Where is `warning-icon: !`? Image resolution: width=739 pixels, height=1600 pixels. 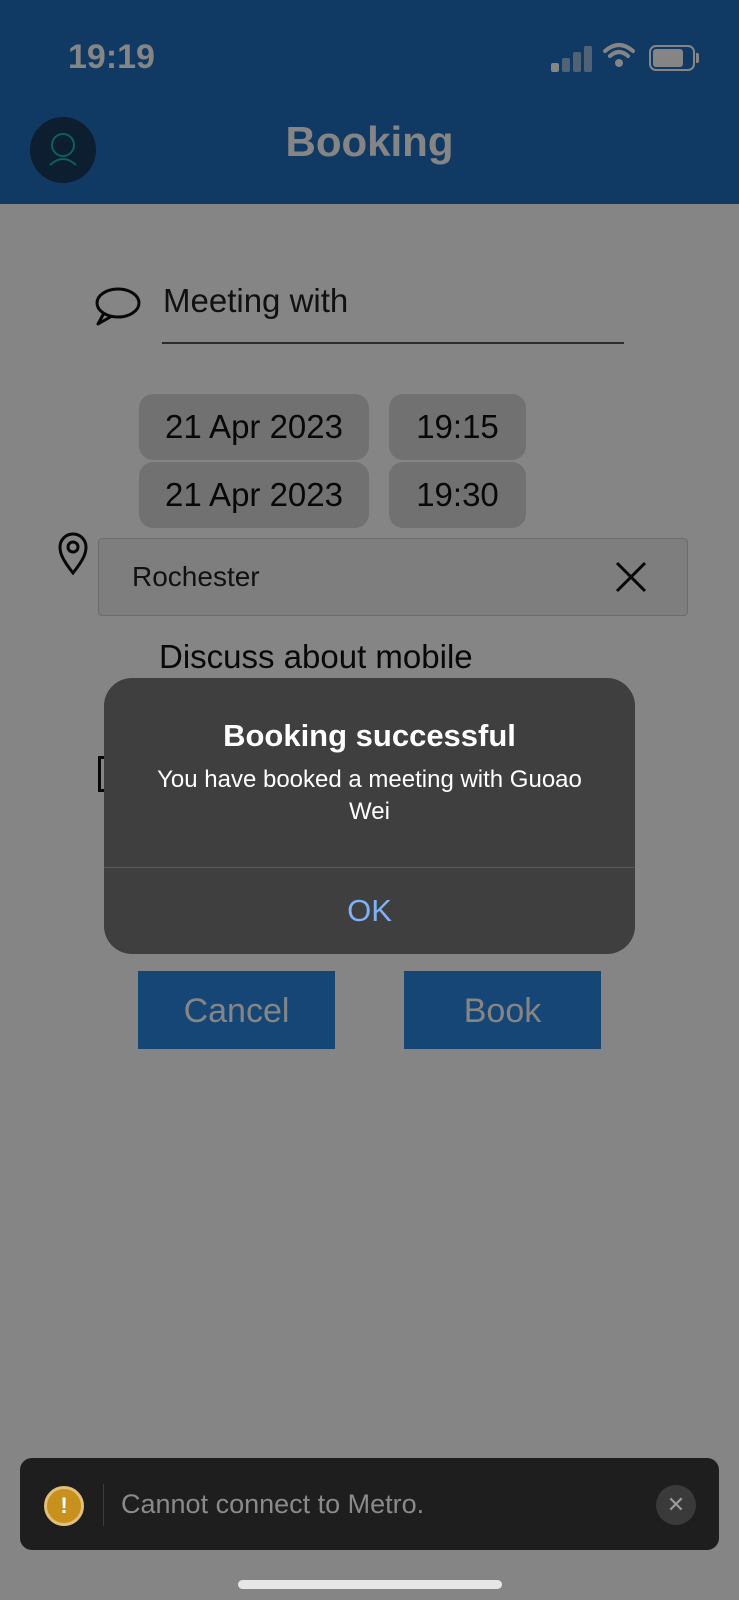
warning-icon: ! is located at coordinates (64, 1506).